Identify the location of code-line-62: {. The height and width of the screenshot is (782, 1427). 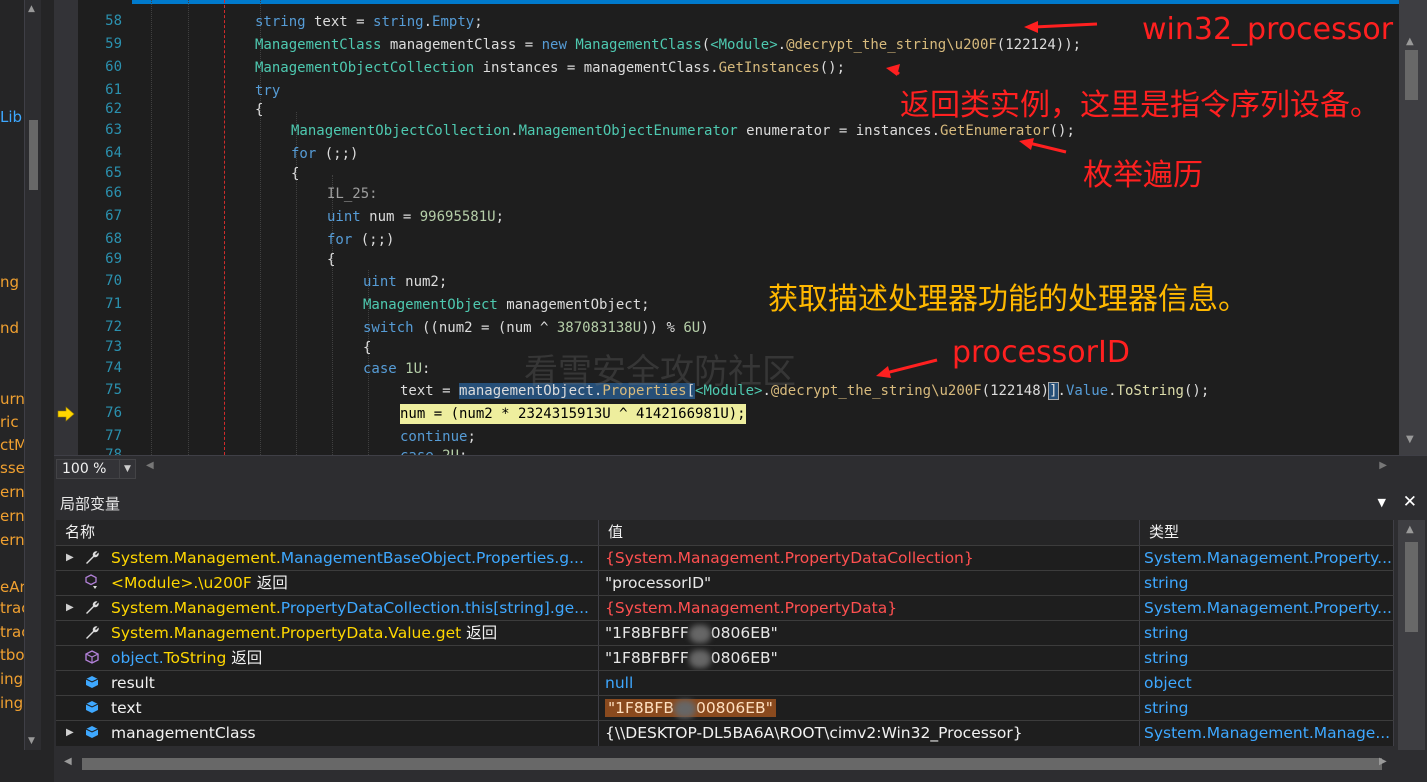
(259, 110).